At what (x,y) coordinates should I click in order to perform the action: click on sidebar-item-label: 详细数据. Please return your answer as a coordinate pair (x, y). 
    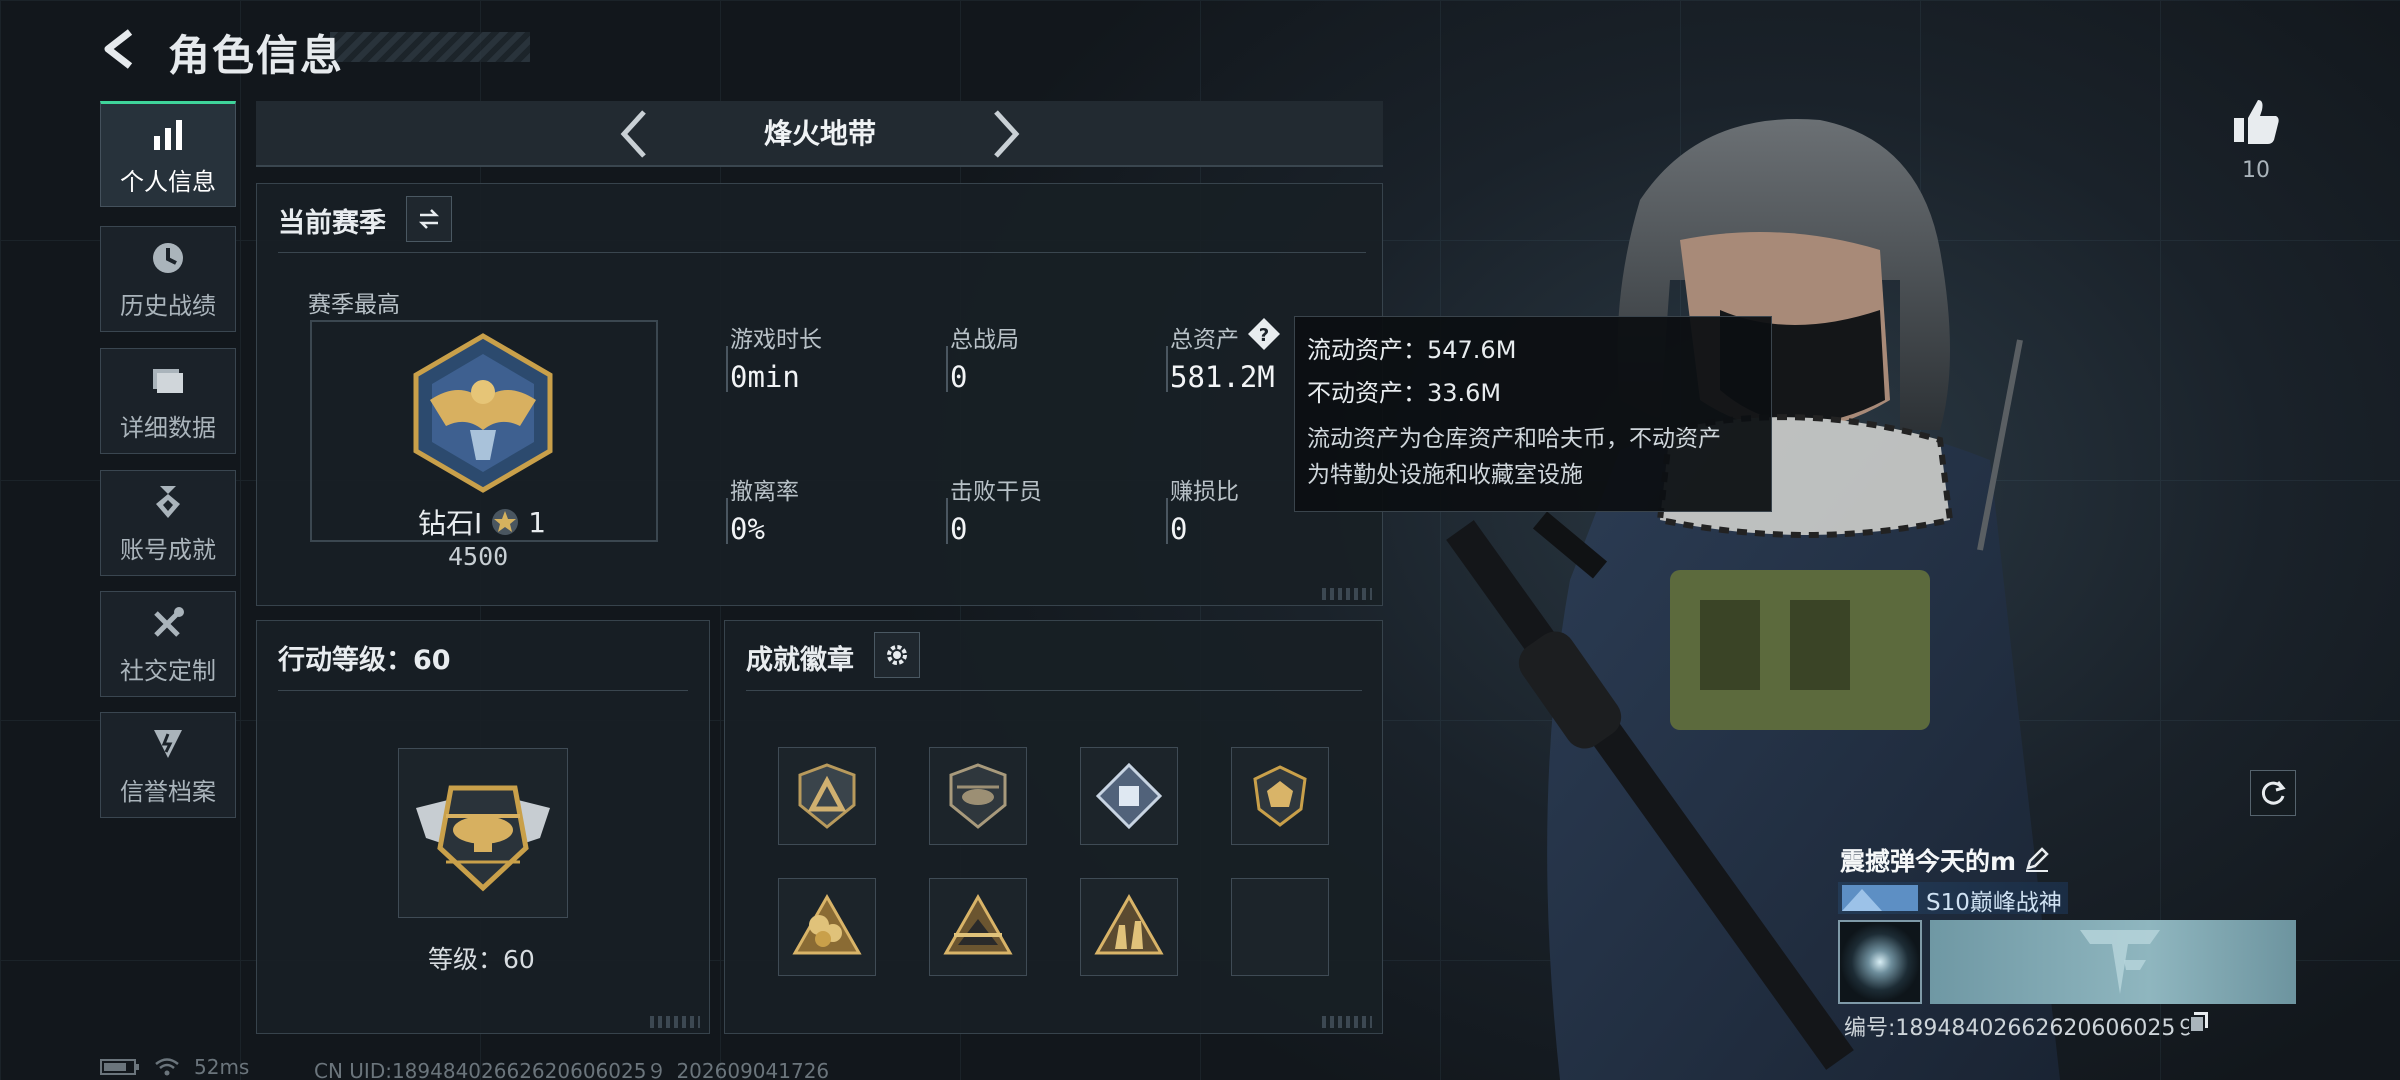
    Looking at the image, I should click on (168, 427).